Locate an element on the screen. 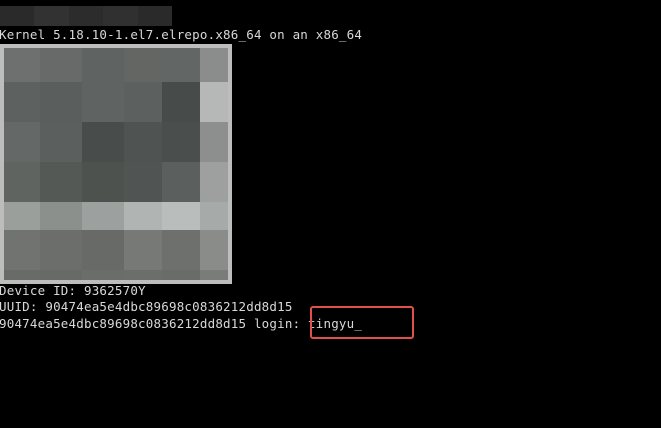 This screenshot has width=661, height=428. redacted-header-bar is located at coordinates (86, 16).